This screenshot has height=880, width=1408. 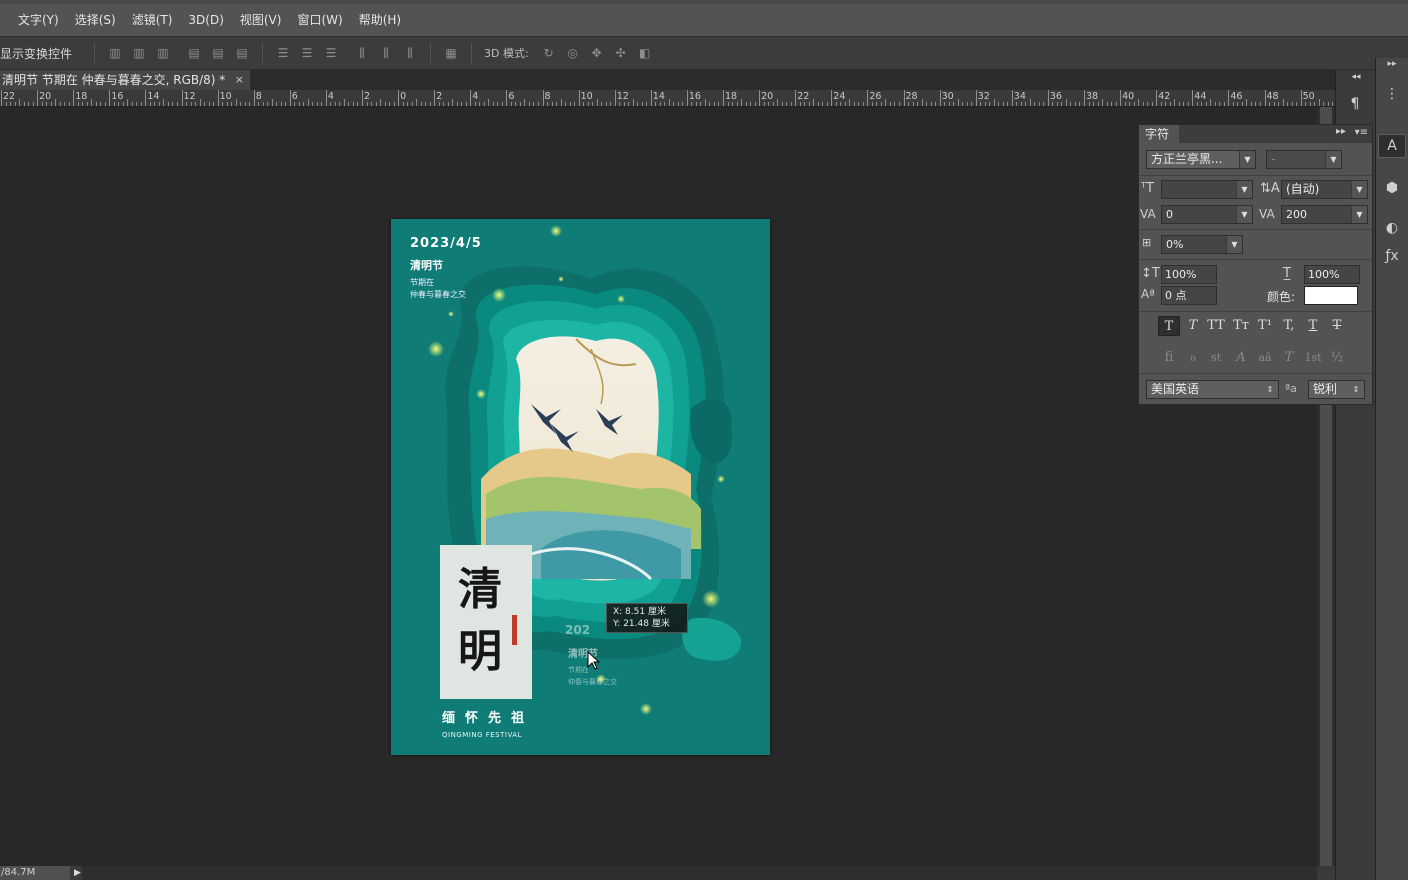 What do you see at coordinates (205, 20) in the screenshot?
I see `menu-3d: 3D(D)` at bounding box center [205, 20].